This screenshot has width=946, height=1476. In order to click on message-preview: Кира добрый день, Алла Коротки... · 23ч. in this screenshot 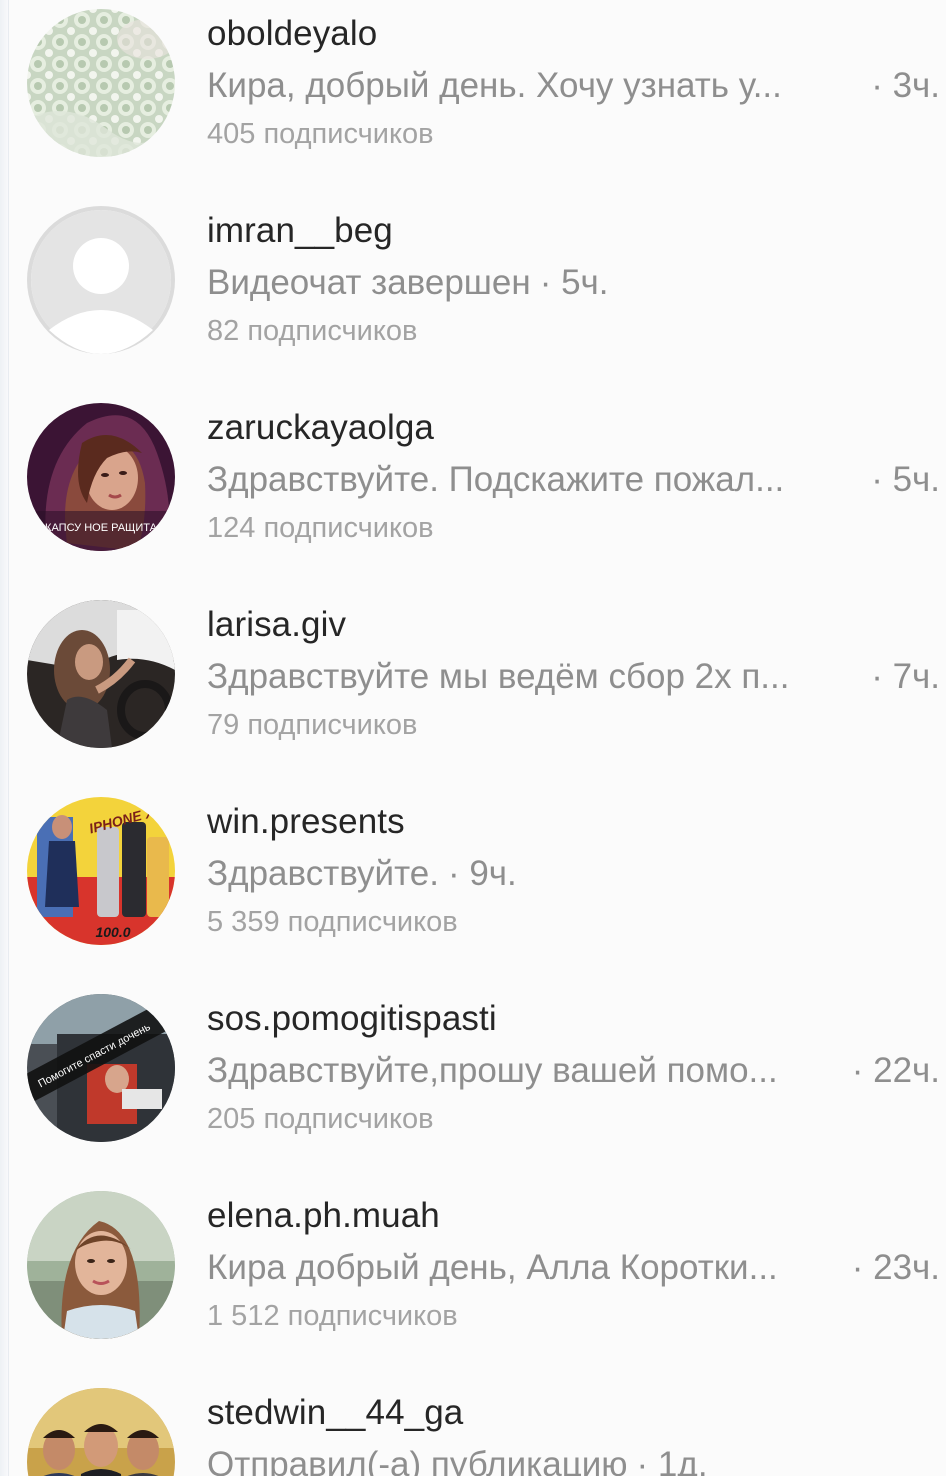, I will do `click(573, 1270)`.